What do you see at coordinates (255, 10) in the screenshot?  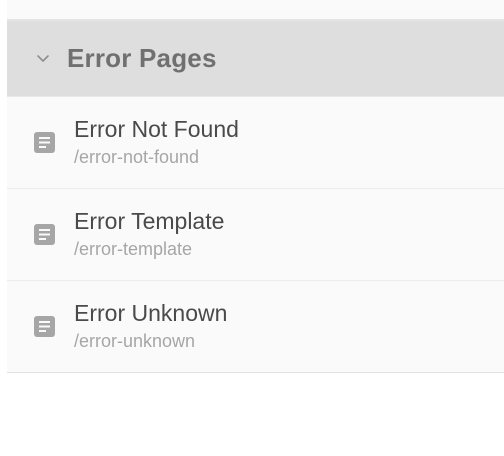 I see `previous-item-clipped` at bounding box center [255, 10].